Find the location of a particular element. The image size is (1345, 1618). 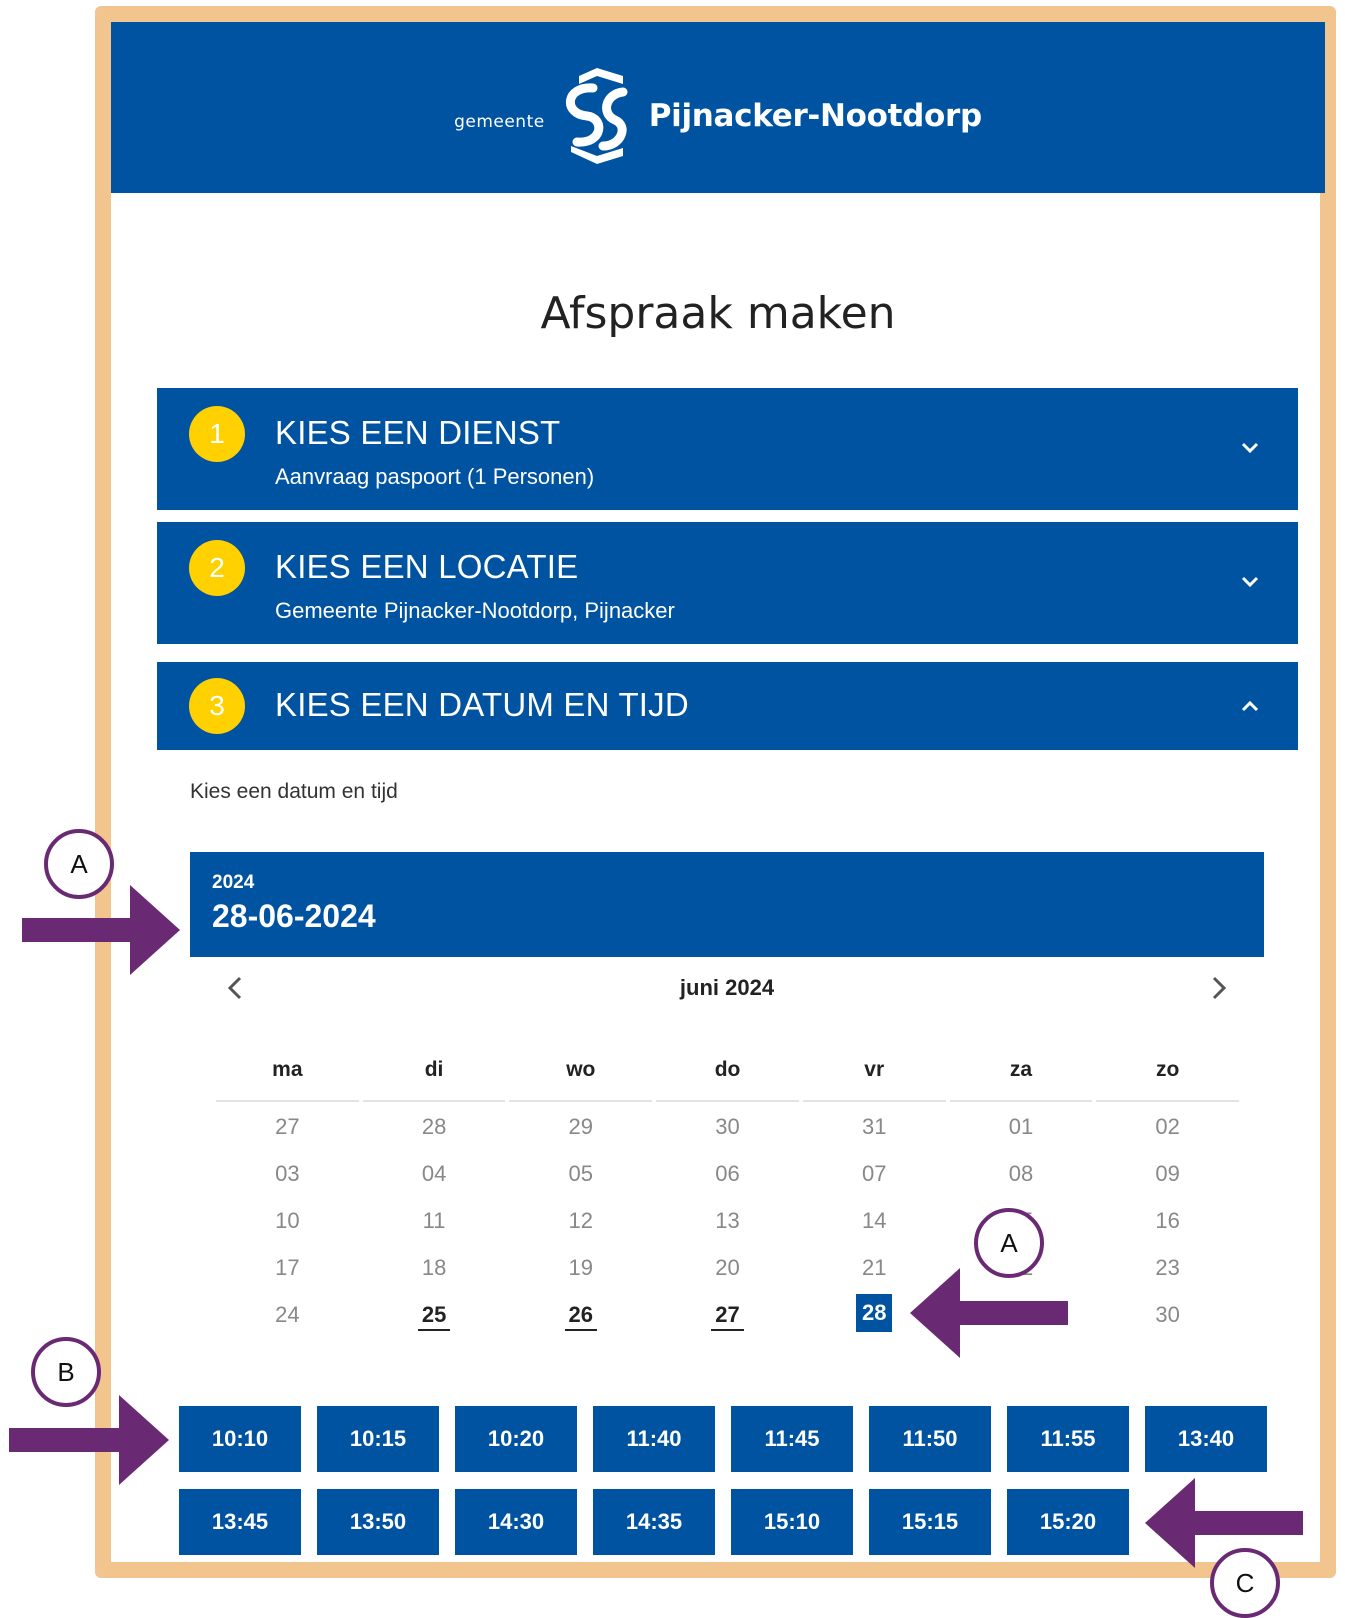

chevron-right-icon is located at coordinates (1218, 988).